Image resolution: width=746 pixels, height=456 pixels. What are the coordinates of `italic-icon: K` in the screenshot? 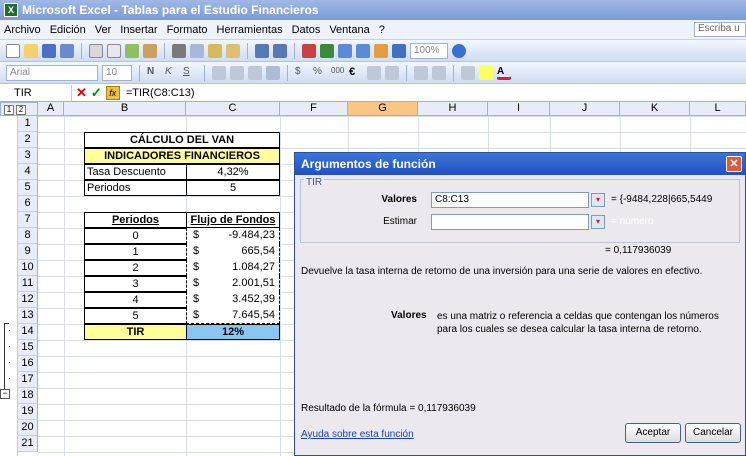 It's located at (172, 73).